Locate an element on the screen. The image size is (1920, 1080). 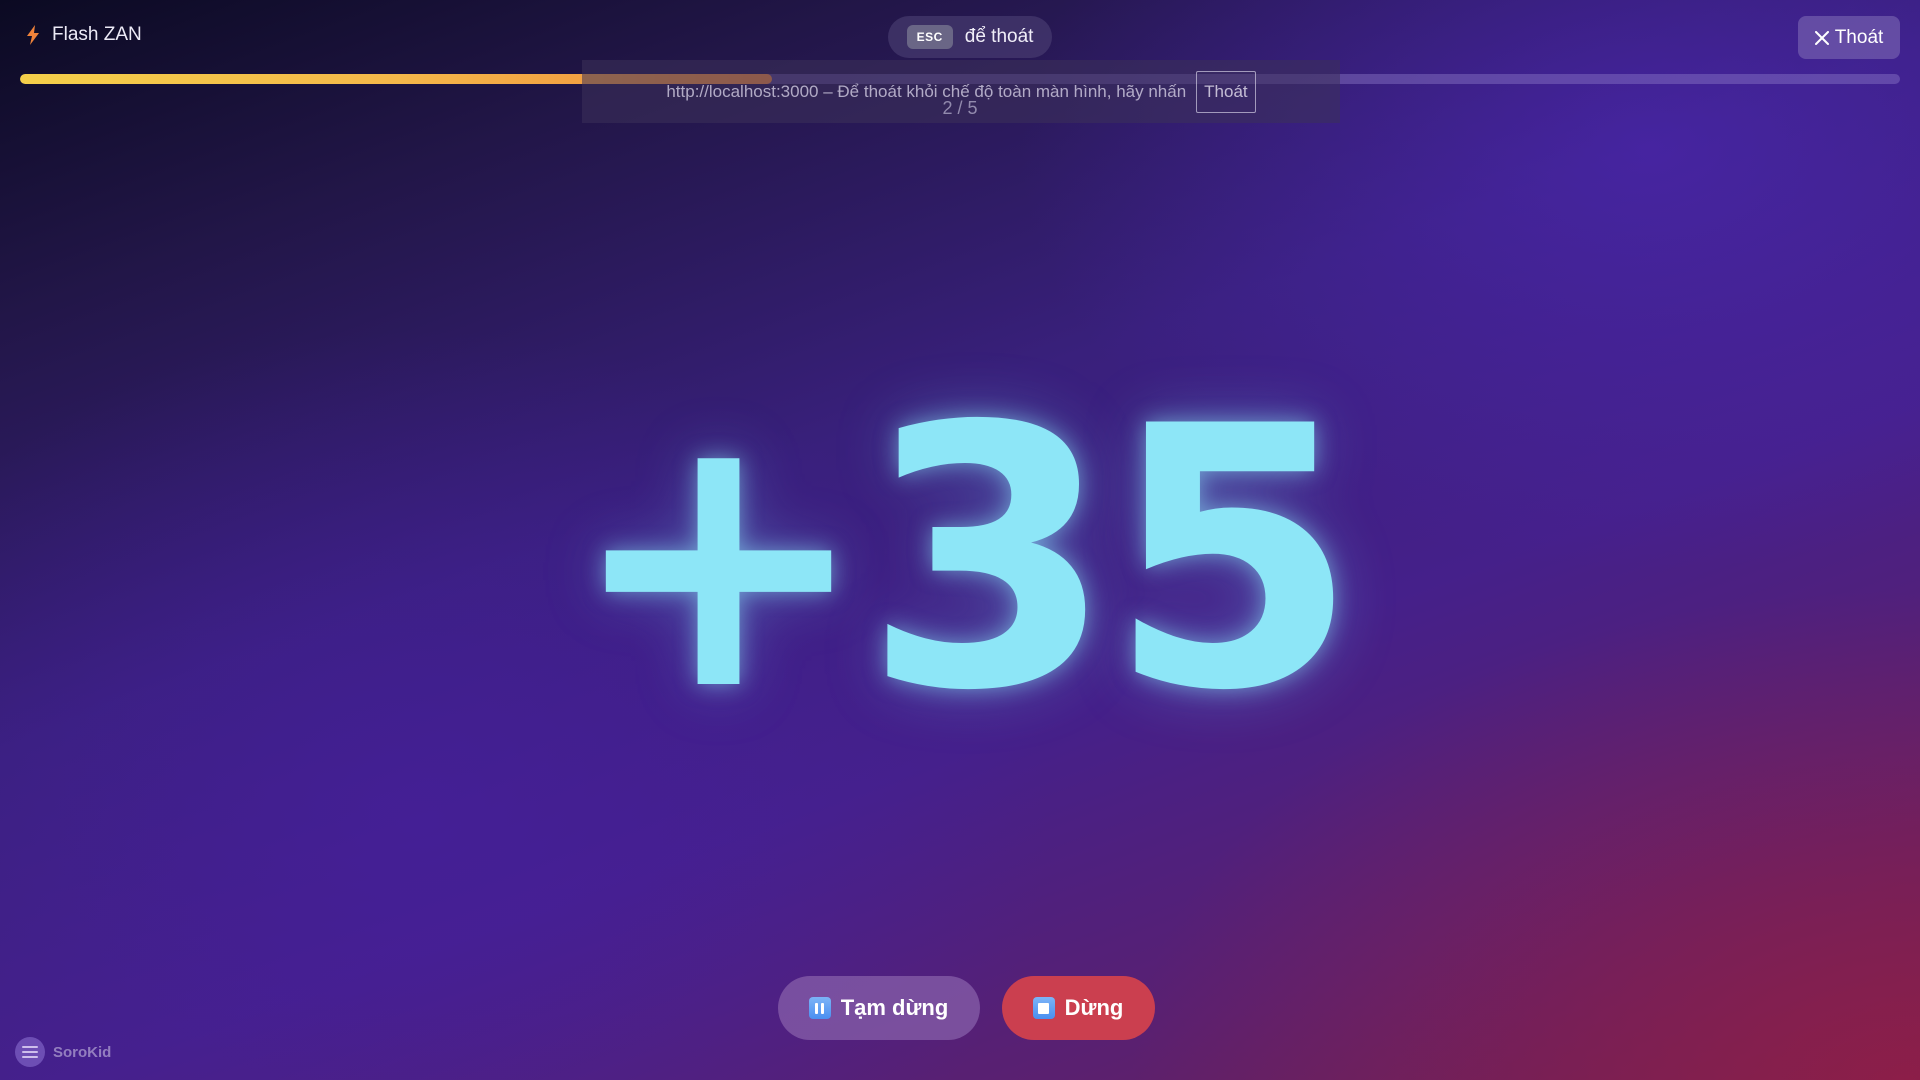
step-counter: 2 / 5 is located at coordinates (960, 108).